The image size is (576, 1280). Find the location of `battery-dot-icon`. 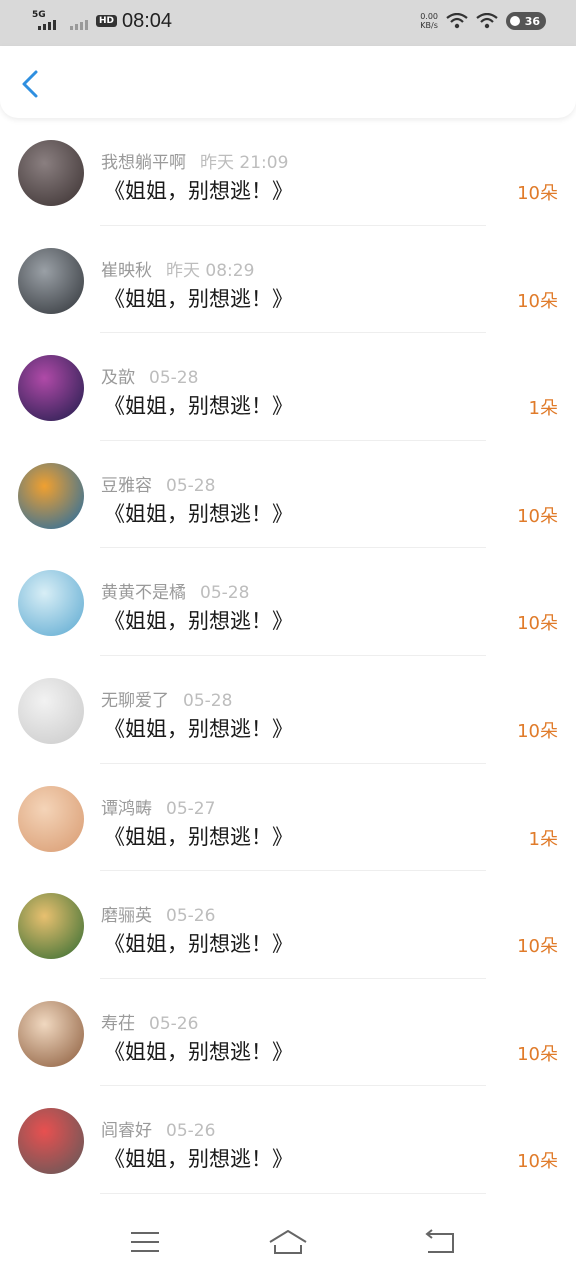

battery-dot-icon is located at coordinates (515, 21).